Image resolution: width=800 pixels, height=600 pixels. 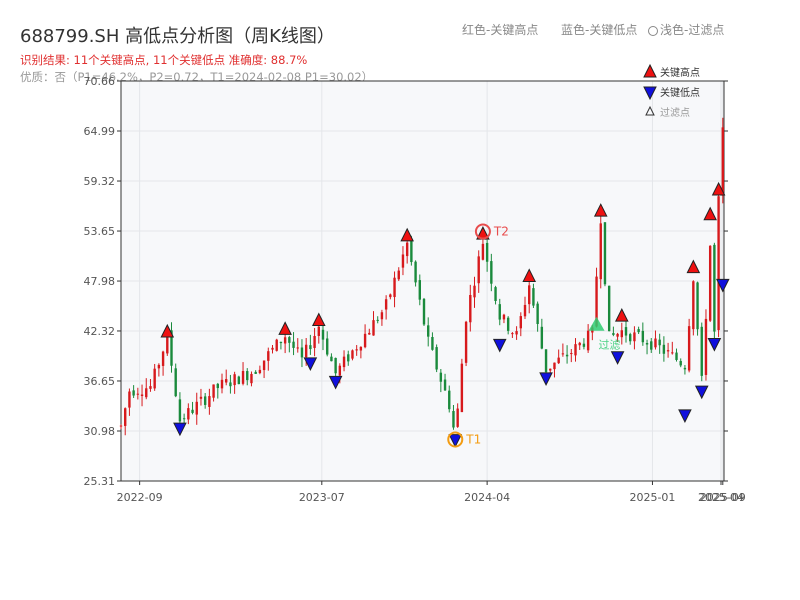 I want to click on y-tick-label: 47.98, so click(x=100, y=281).